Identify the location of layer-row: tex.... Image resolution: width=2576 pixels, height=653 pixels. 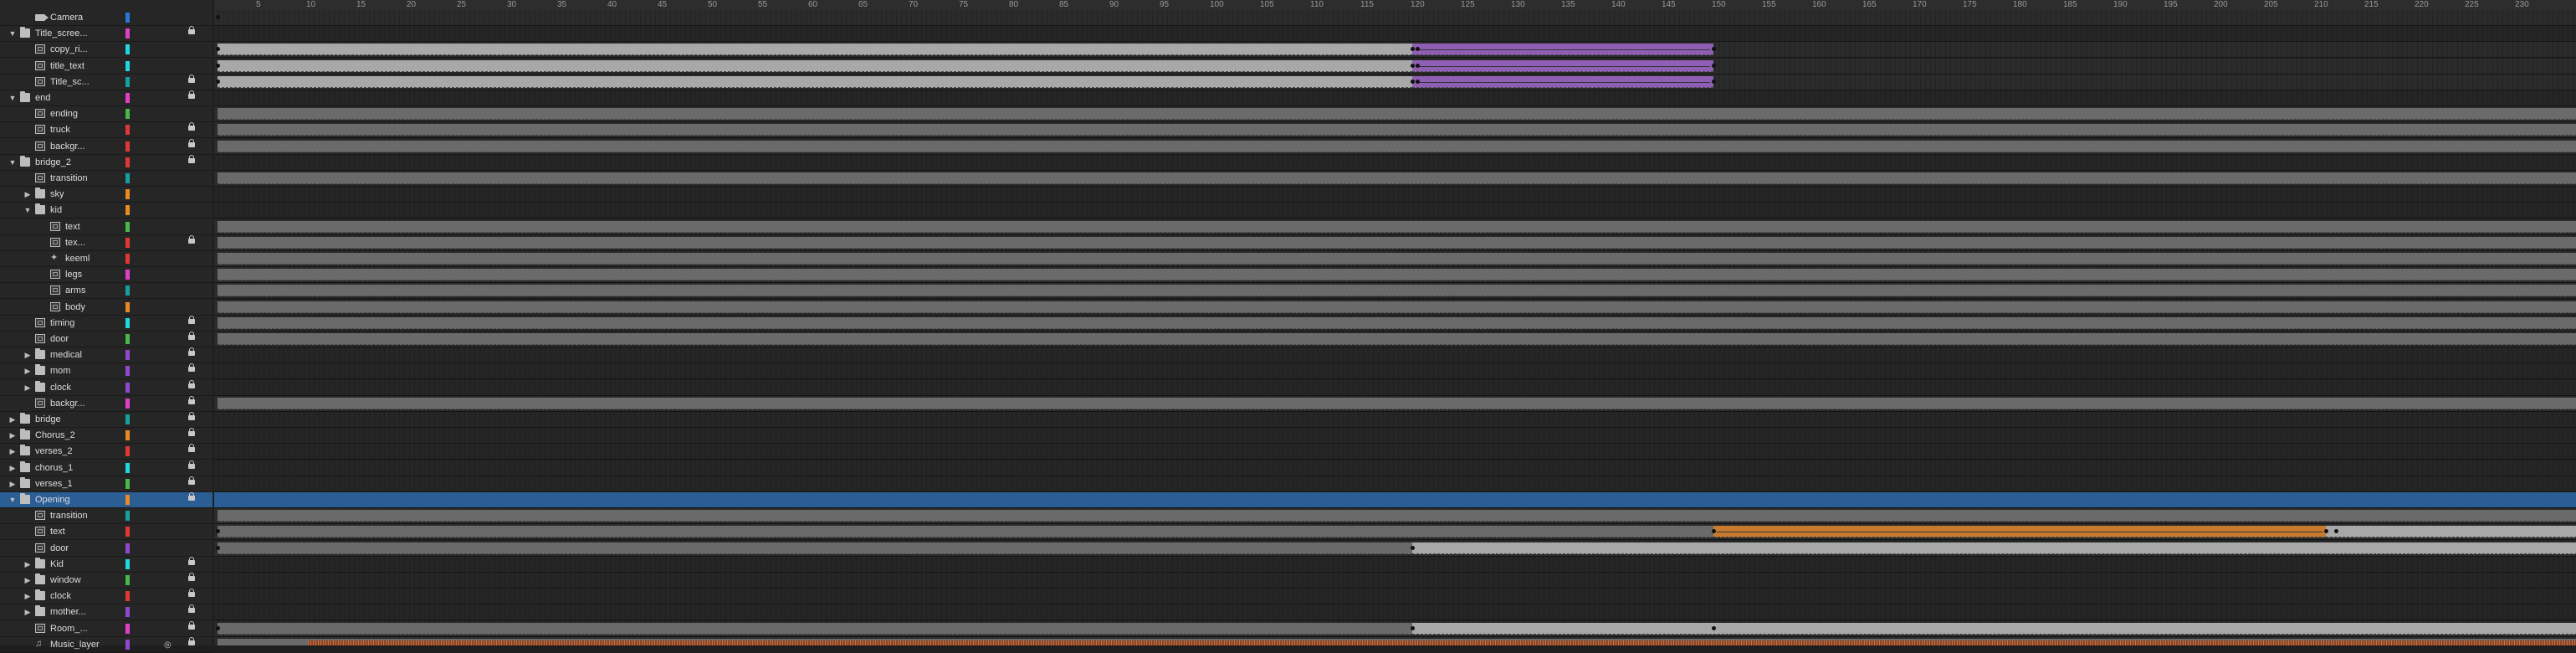
(107, 242).